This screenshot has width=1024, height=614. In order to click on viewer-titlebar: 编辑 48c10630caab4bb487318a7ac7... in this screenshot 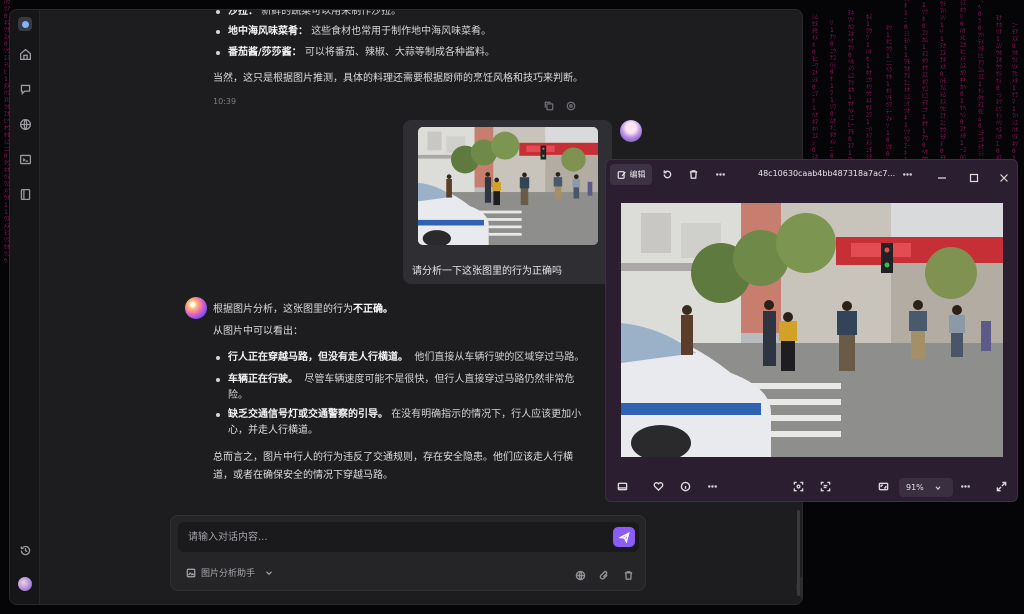, I will do `click(811, 175)`.